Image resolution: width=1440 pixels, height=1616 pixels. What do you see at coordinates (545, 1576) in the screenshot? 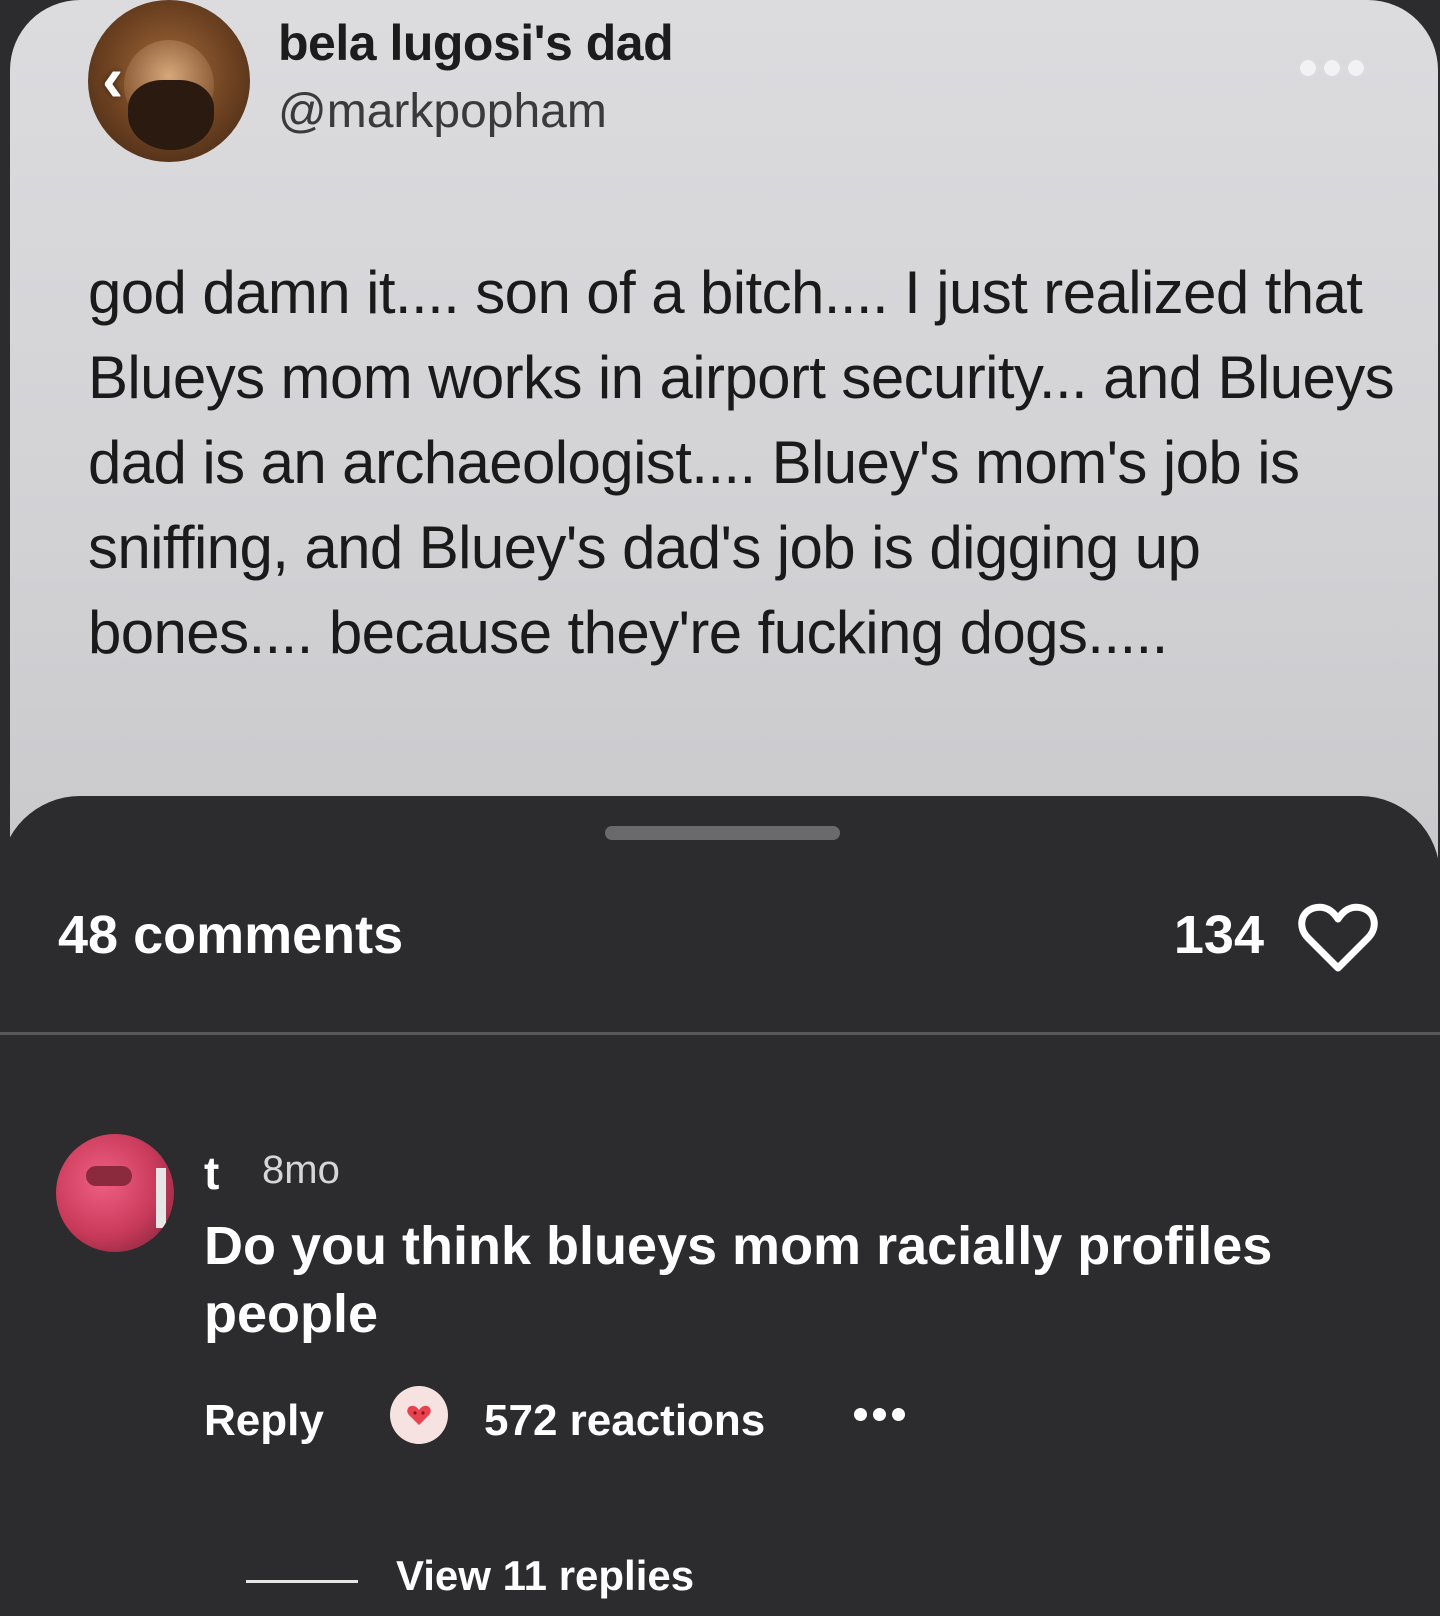
I see `view-replies-button: View 11 replies` at bounding box center [545, 1576].